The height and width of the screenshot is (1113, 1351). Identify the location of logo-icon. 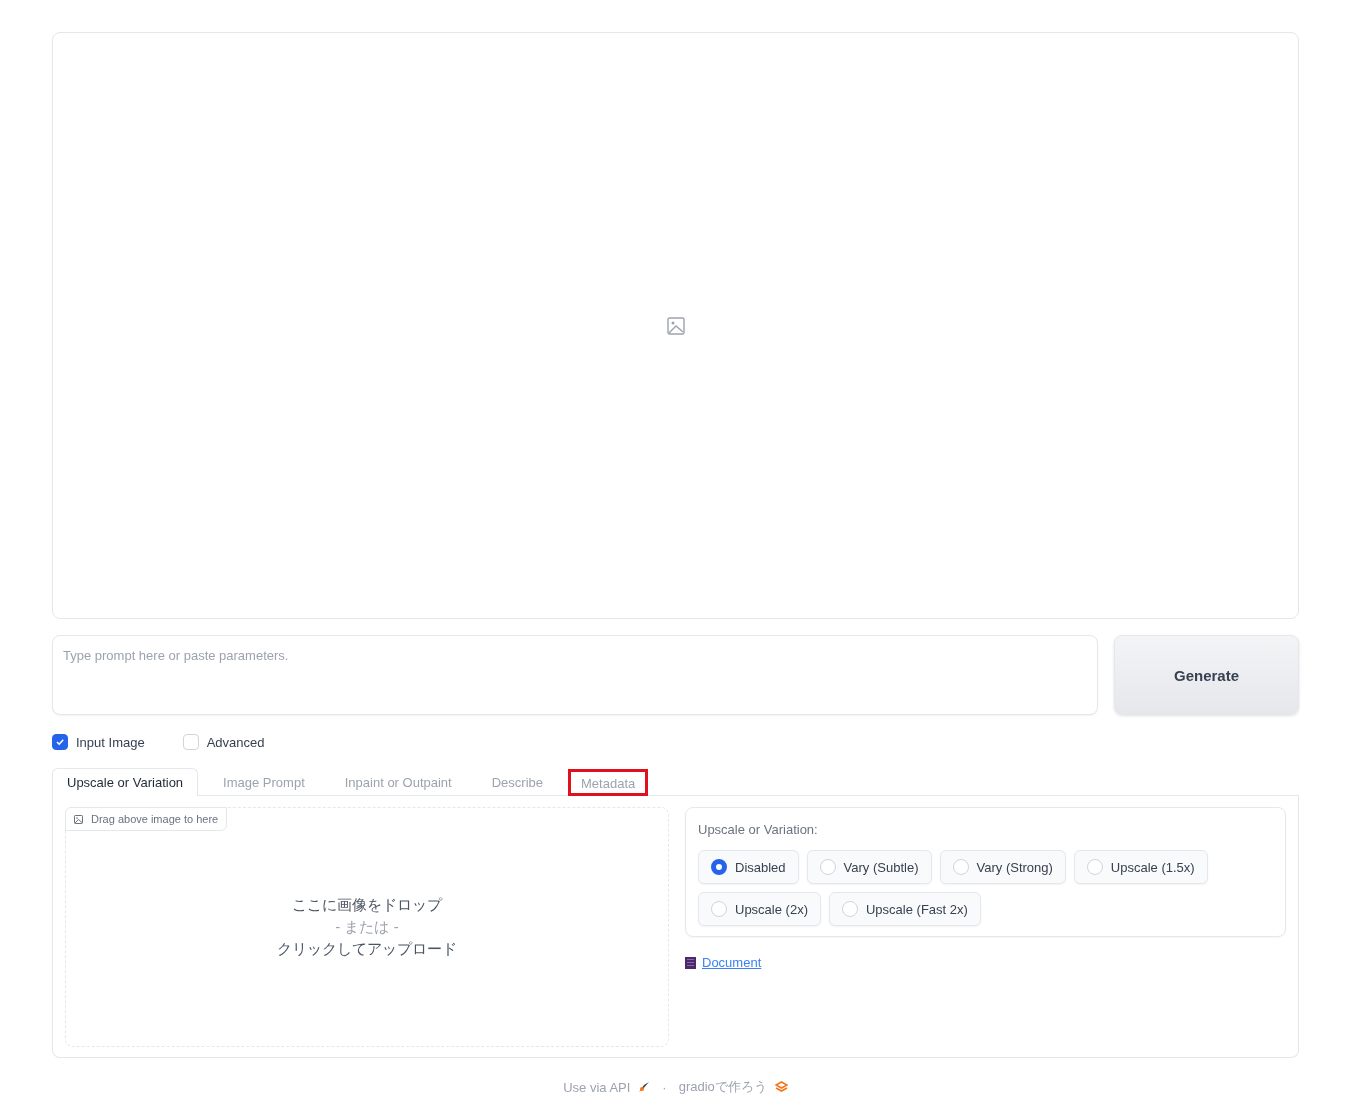
(781, 1087).